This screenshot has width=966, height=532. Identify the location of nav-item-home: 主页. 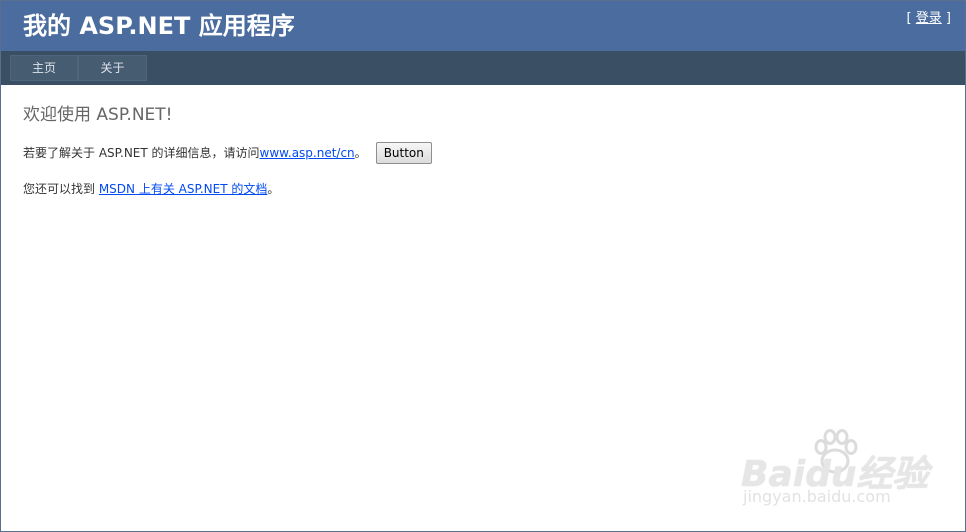
(44, 68).